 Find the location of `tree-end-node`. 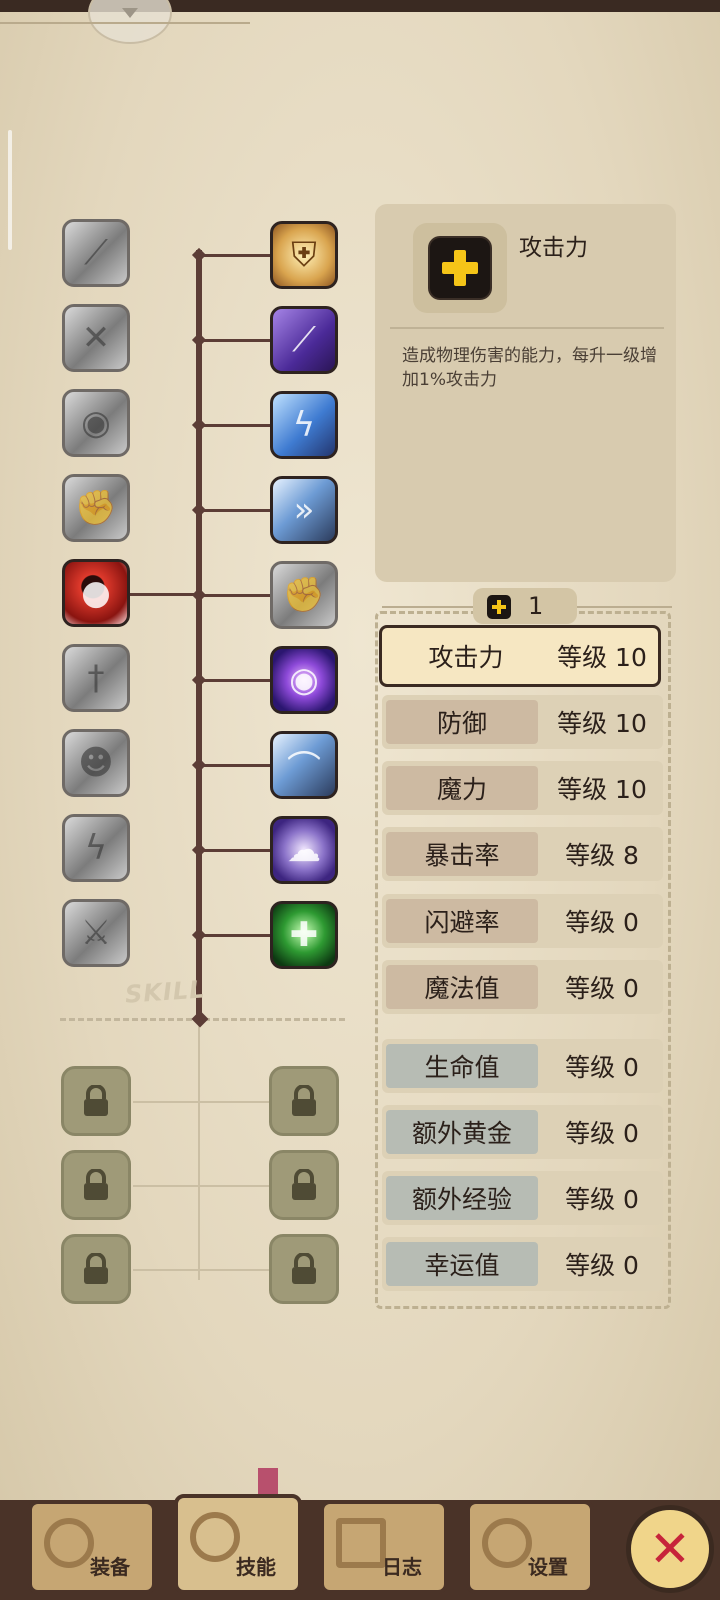

tree-end-node is located at coordinates (200, 1019).